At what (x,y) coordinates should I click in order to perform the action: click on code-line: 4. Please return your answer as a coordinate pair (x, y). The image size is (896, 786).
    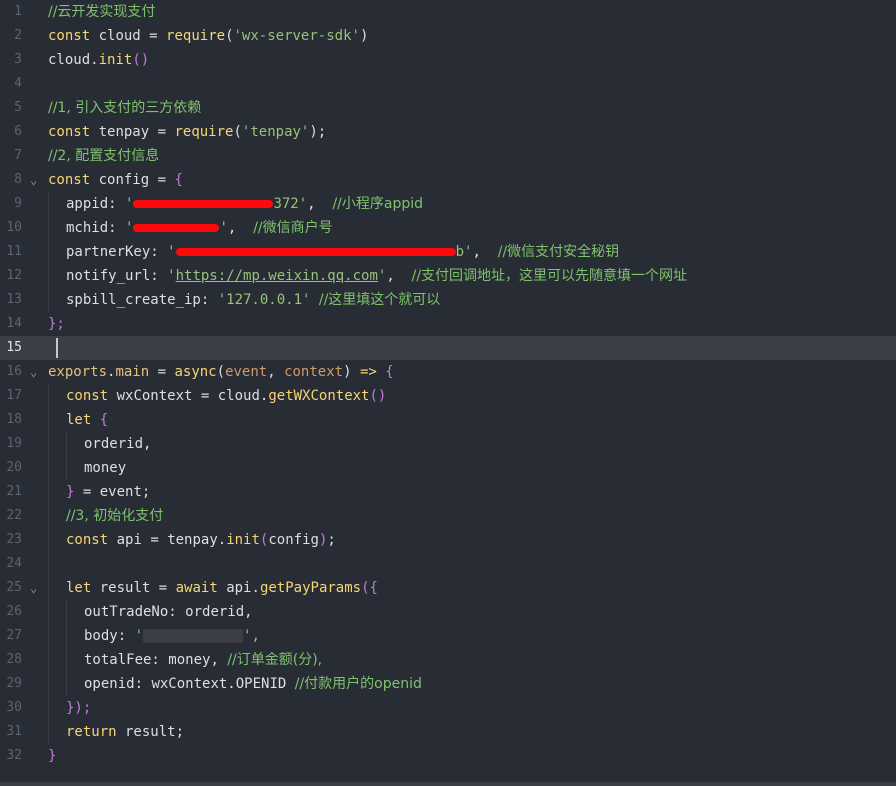
    Looking at the image, I should click on (448, 84).